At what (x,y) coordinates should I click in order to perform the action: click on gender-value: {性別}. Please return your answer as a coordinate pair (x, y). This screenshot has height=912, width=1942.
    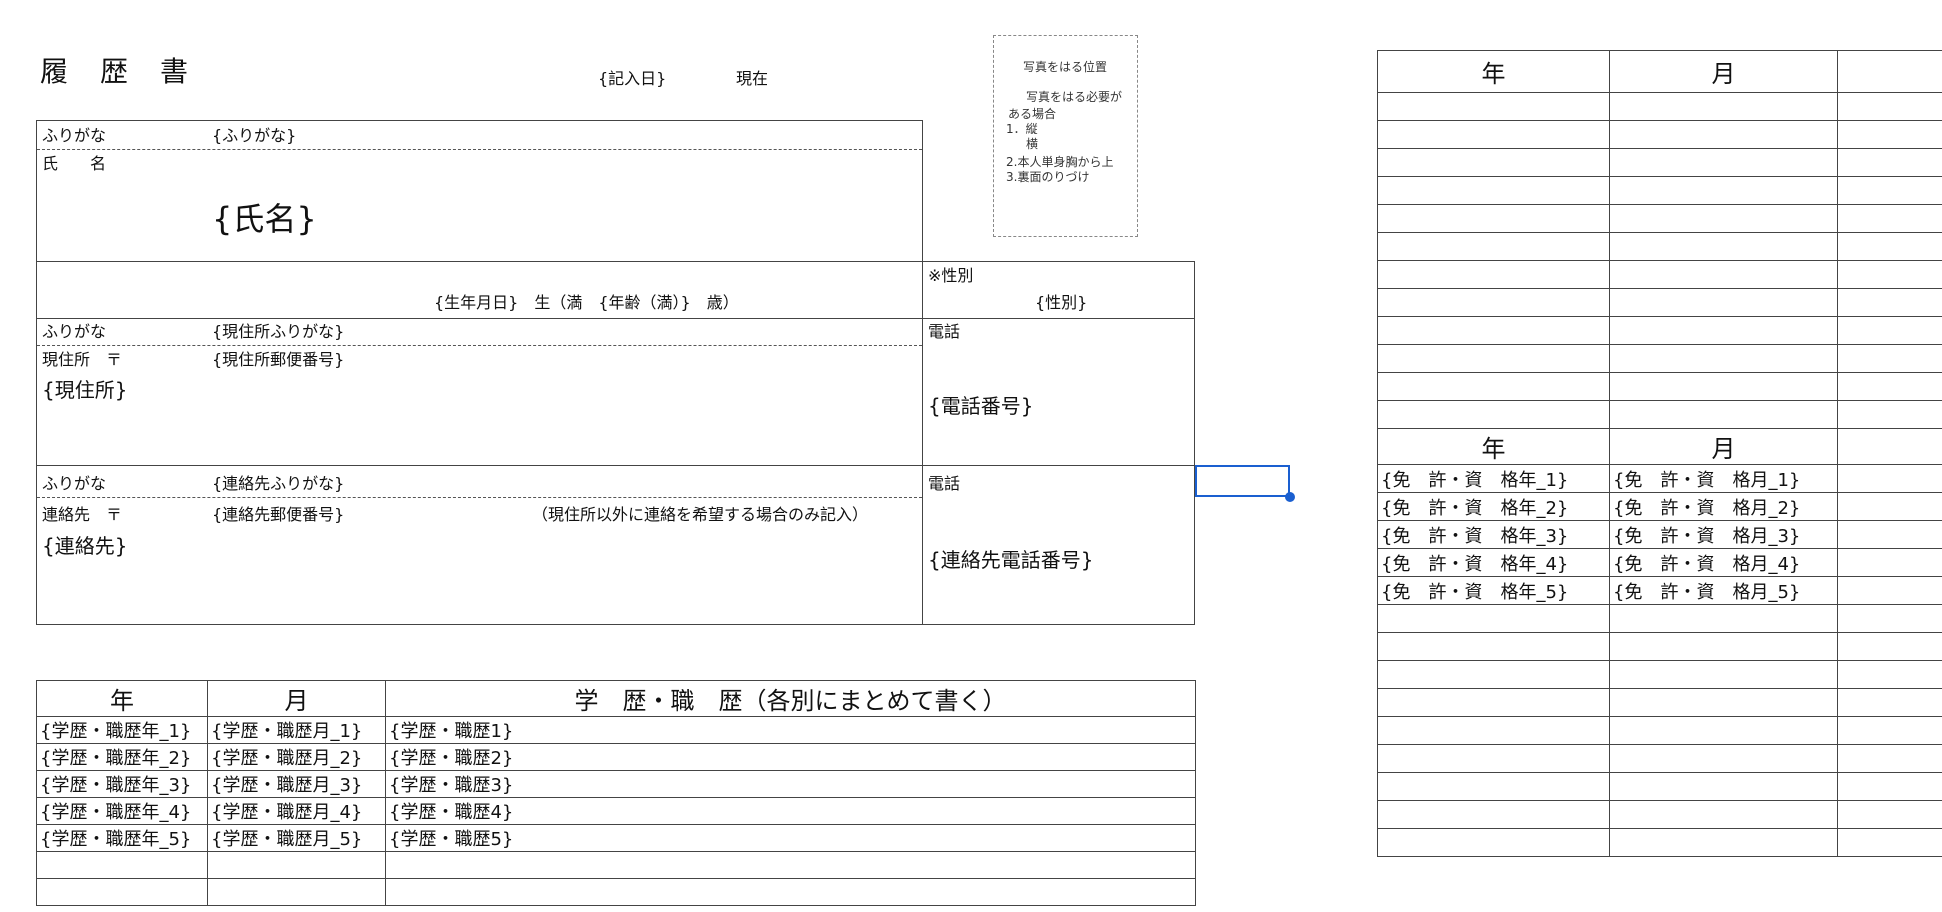
    Looking at the image, I should click on (1061, 303).